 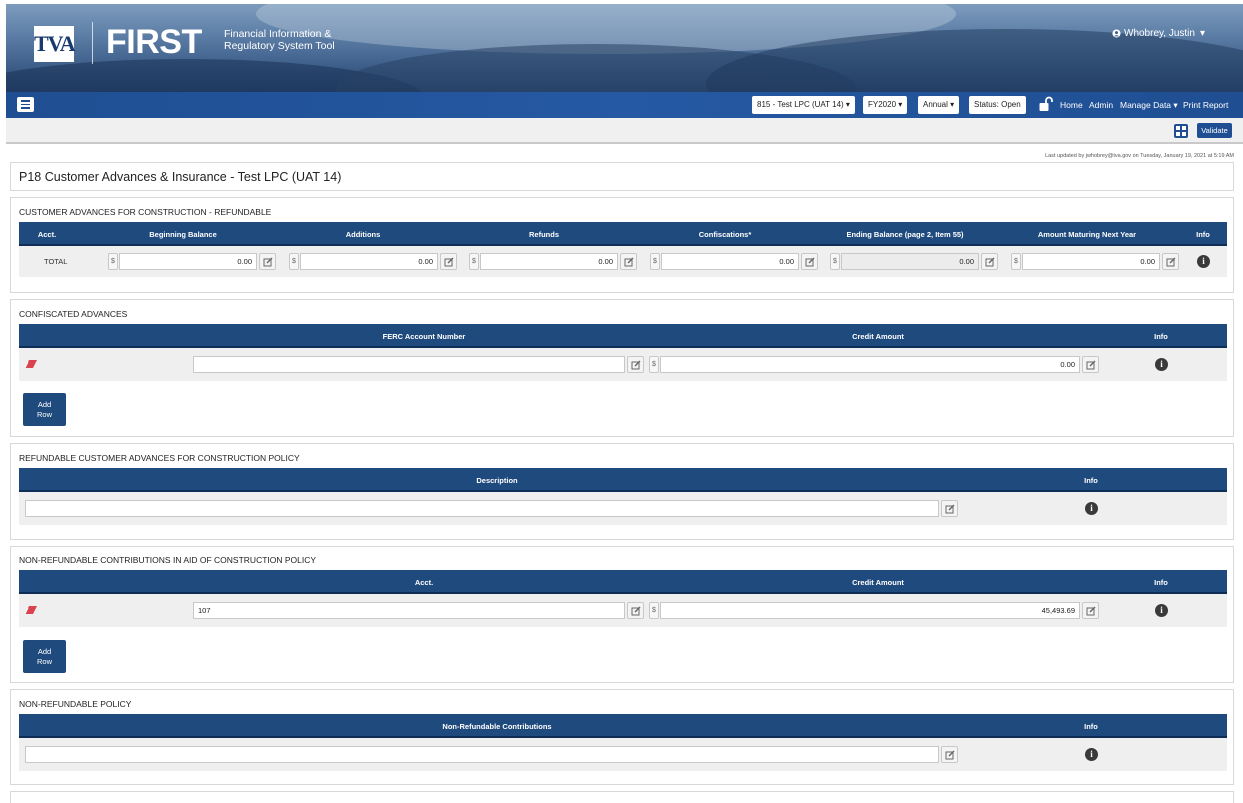 I want to click on user-name: Whobrey, Justin, so click(x=1159, y=33).